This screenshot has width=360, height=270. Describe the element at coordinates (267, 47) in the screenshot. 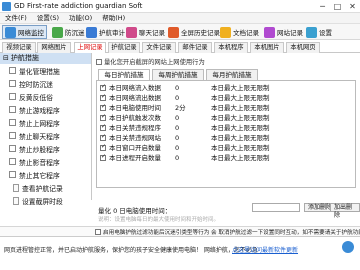

I see `tab-local-images: 本机图片` at that location.